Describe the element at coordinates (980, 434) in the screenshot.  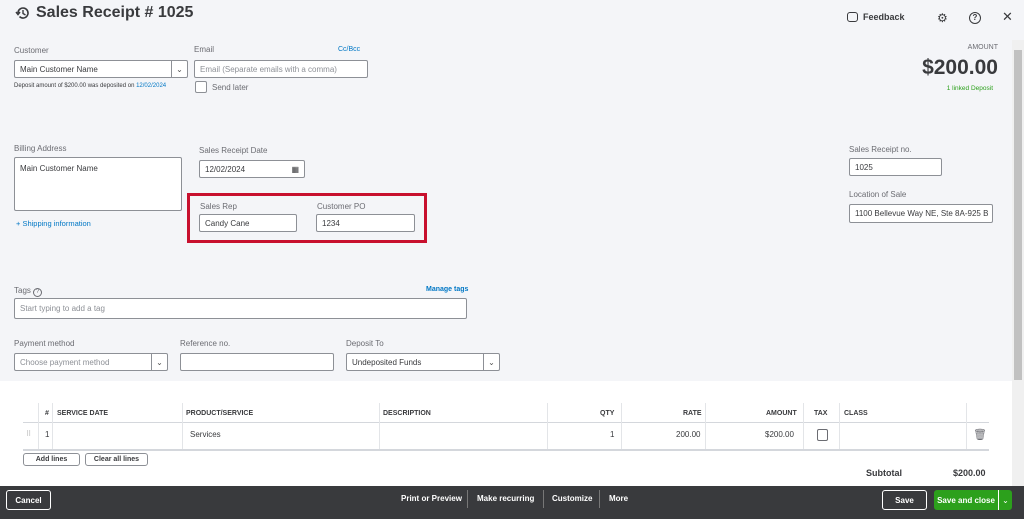
I see `trash-icon: 🗑` at that location.